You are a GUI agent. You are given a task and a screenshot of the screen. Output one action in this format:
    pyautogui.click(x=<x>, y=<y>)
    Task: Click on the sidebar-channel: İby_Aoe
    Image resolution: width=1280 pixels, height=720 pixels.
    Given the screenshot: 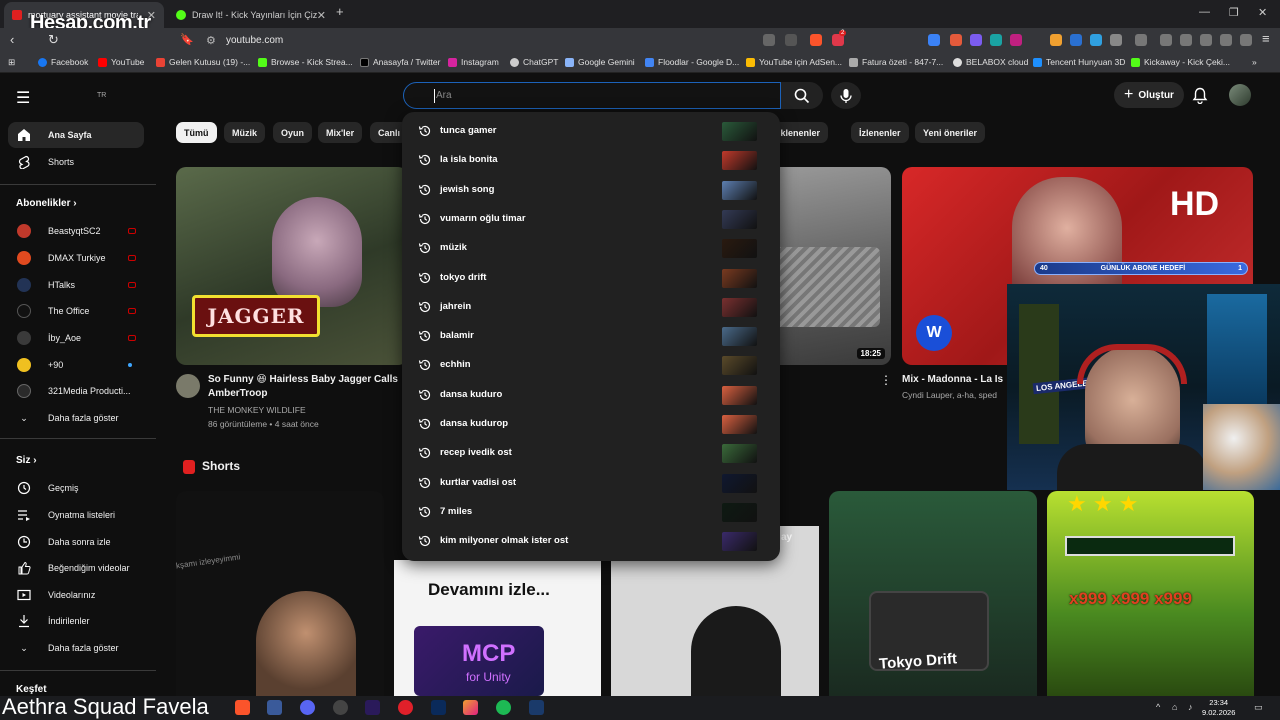 What is the action you would take?
    pyautogui.click(x=76, y=338)
    